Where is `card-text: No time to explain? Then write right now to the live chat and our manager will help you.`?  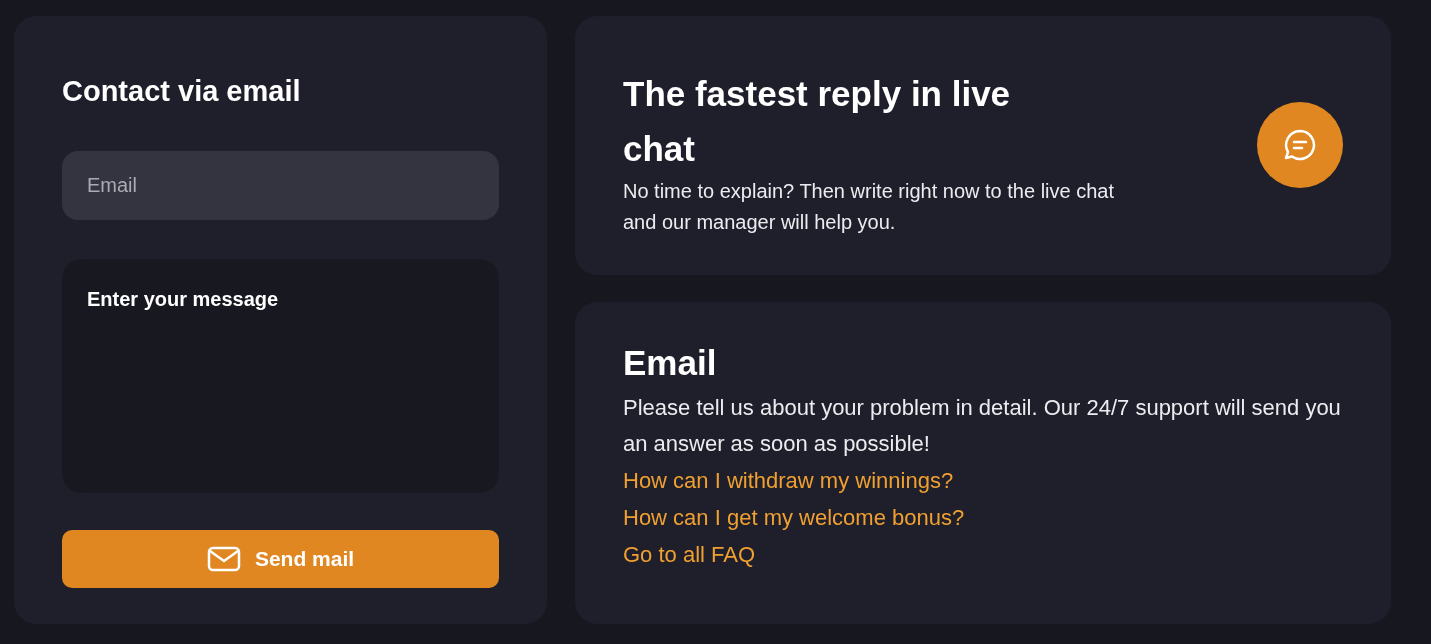 card-text: No time to explain? Then write right now to the live chat and our manager will help you. is located at coordinates (869, 207).